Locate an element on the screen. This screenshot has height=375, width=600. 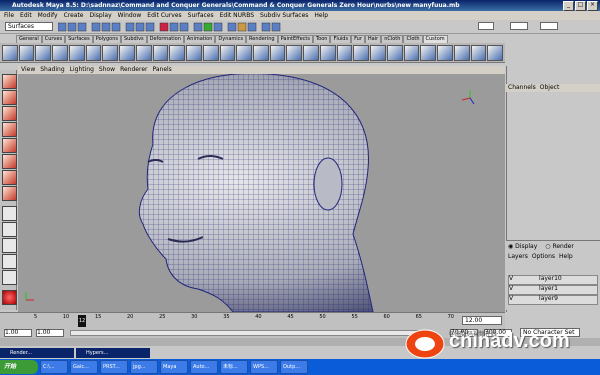
paint-select-tool-icon is located at coordinates (9, 113).